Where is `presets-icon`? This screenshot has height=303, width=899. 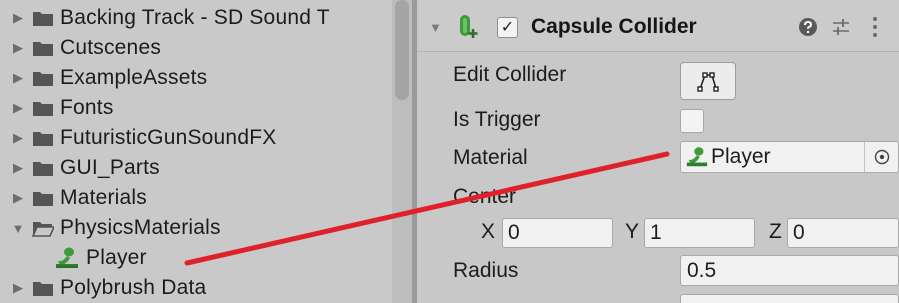 presets-icon is located at coordinates (841, 27).